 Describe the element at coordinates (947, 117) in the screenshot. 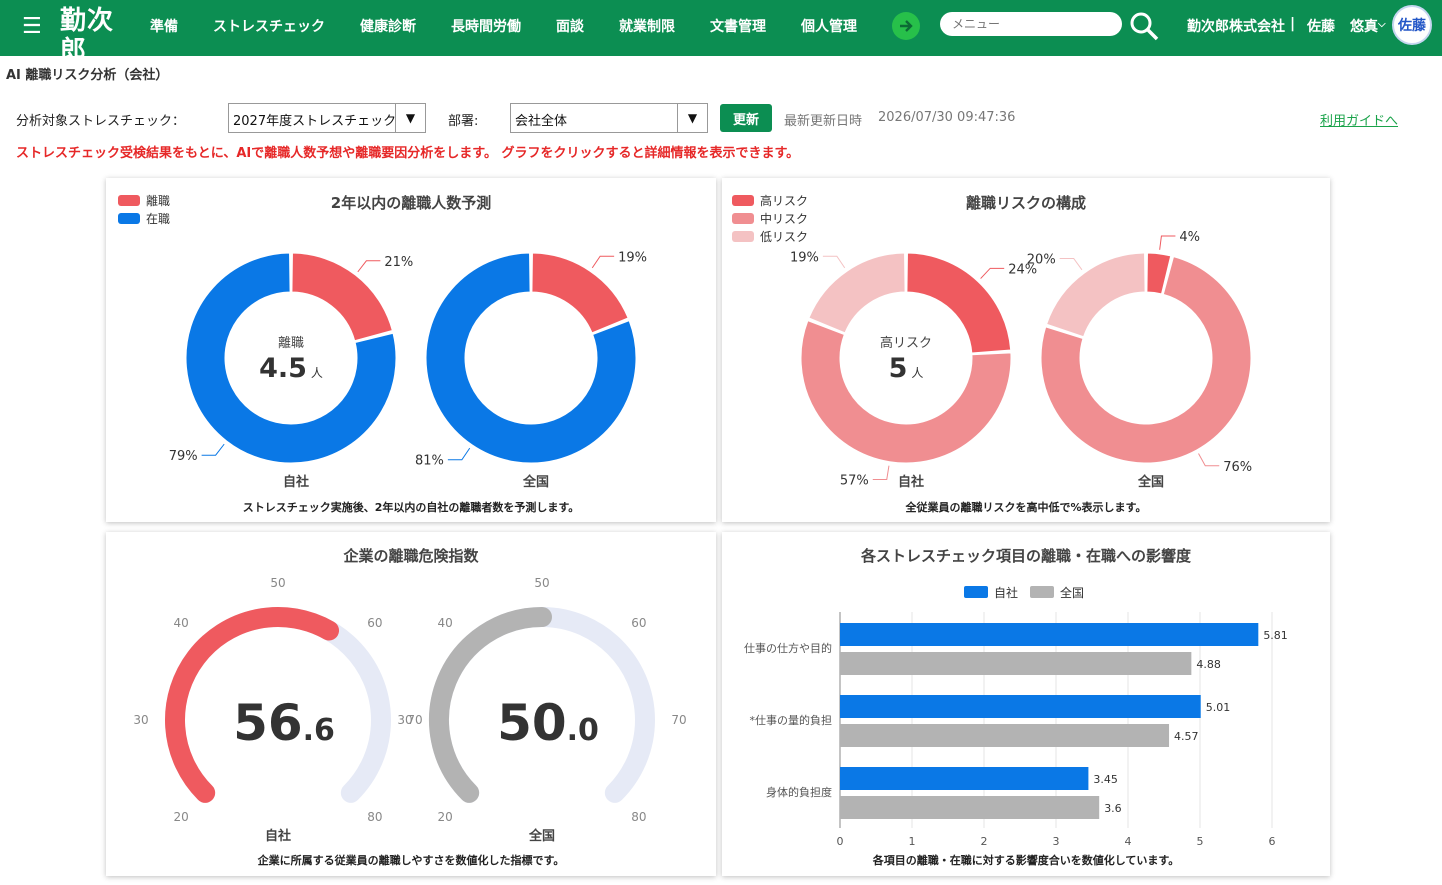

I see `last-updated-value: 2026/07/30 09:47:36` at that location.